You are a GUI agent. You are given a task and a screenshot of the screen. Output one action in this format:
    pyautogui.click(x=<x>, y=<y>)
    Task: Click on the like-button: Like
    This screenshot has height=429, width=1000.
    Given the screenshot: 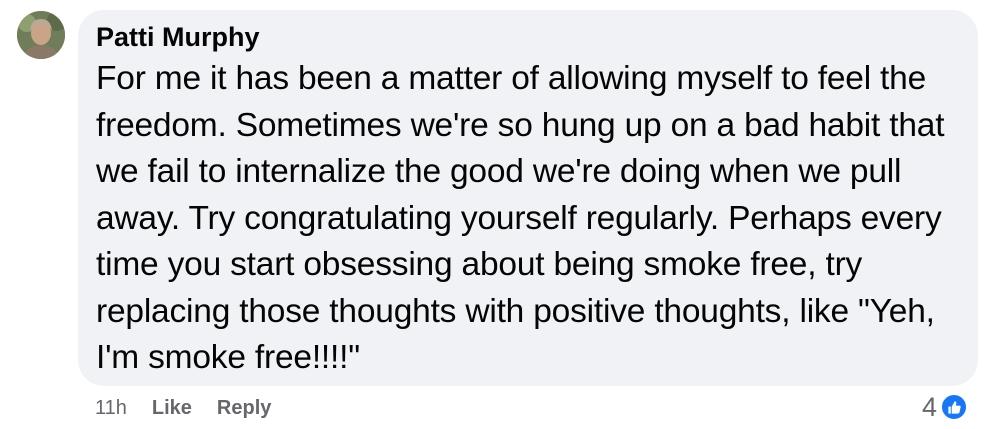 What is the action you would take?
    pyautogui.click(x=172, y=408)
    